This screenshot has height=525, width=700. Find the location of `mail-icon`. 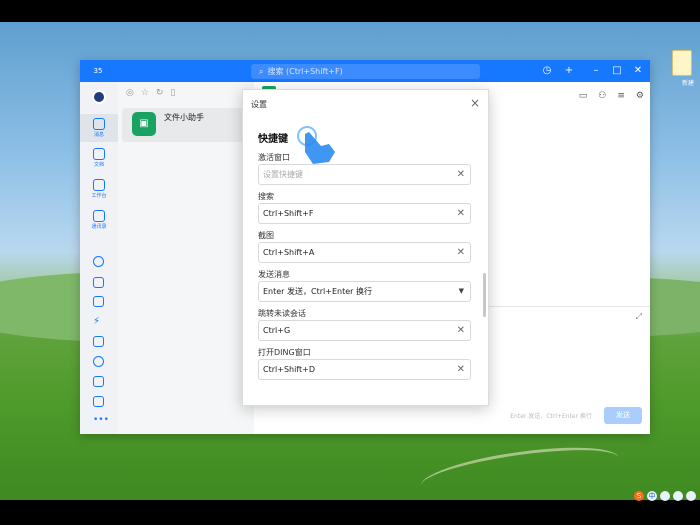

mail-icon is located at coordinates (98, 341).